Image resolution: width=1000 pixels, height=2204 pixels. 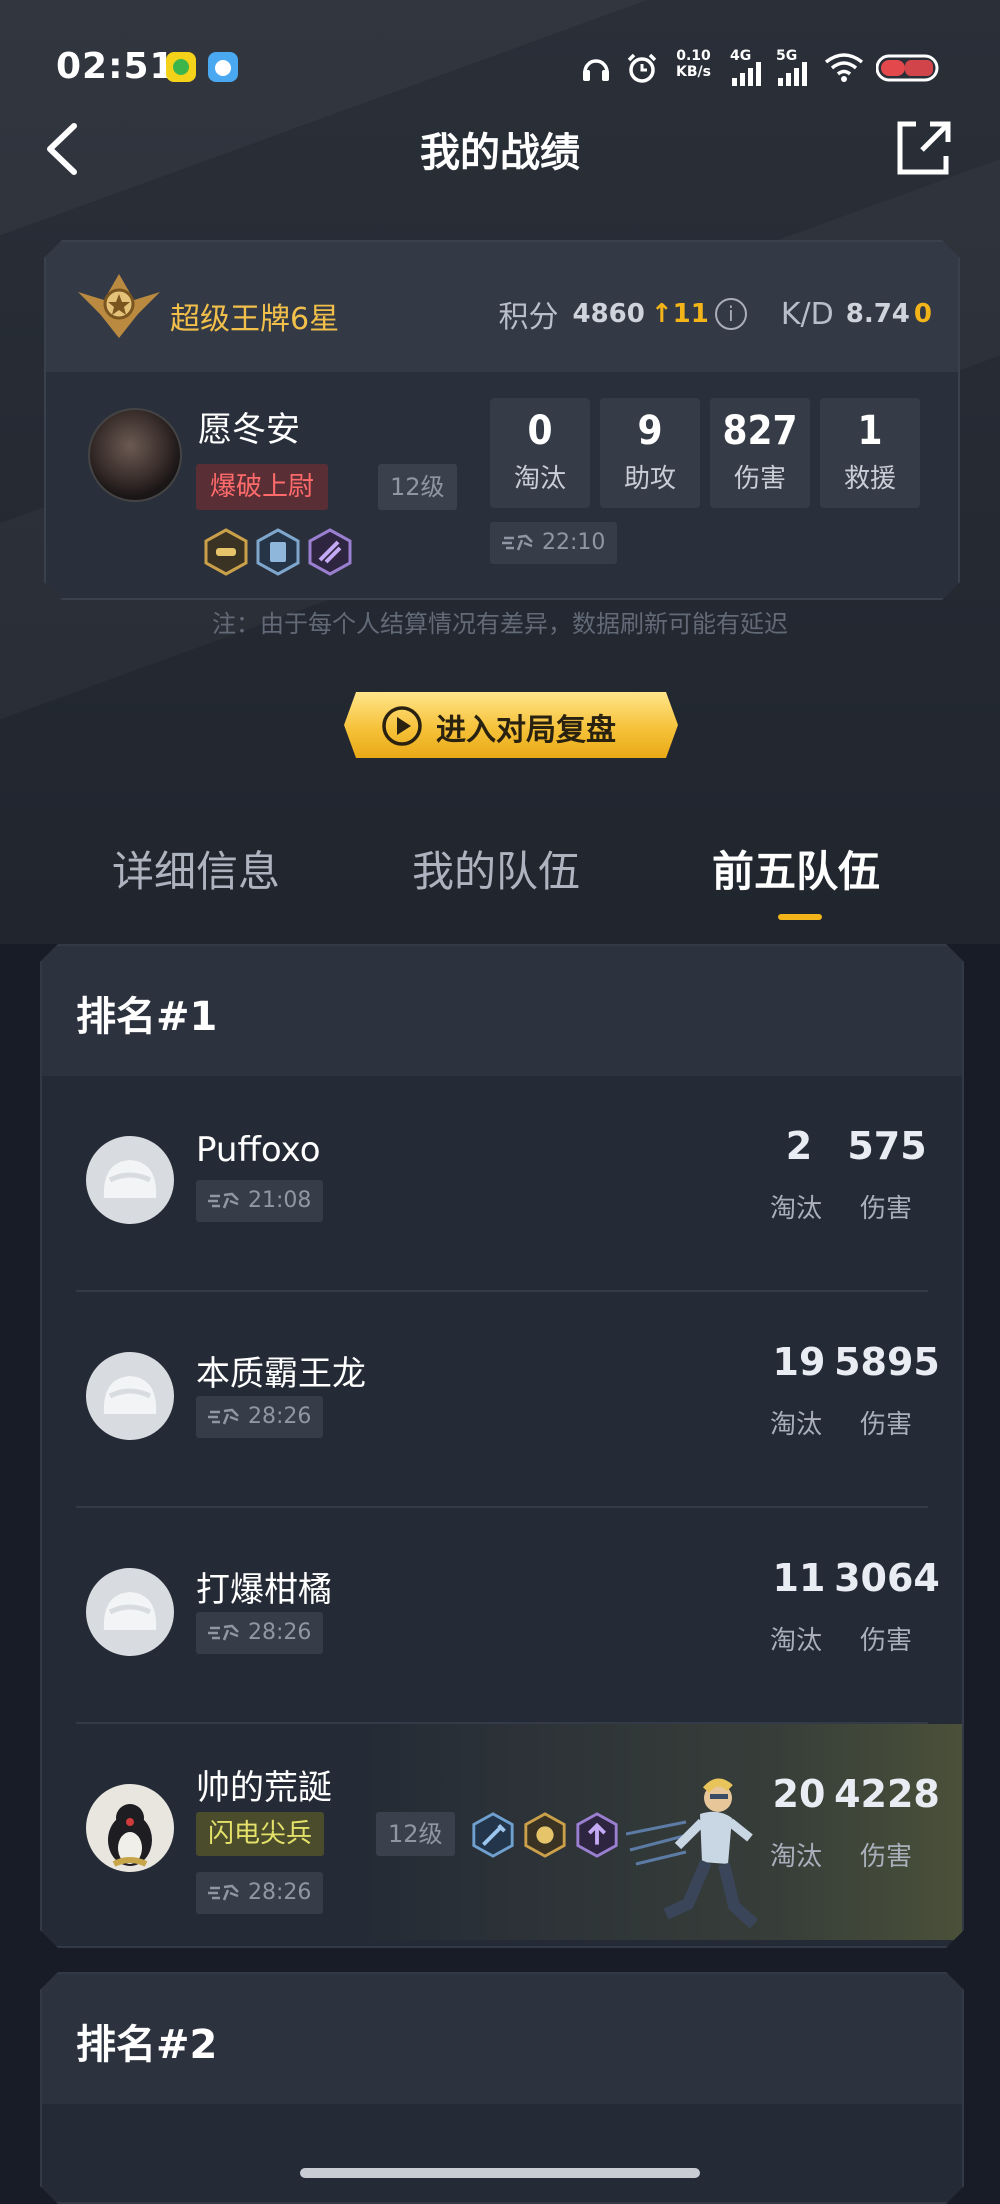 I want to click on title-badge: 爆破上尉, so click(x=262, y=487).